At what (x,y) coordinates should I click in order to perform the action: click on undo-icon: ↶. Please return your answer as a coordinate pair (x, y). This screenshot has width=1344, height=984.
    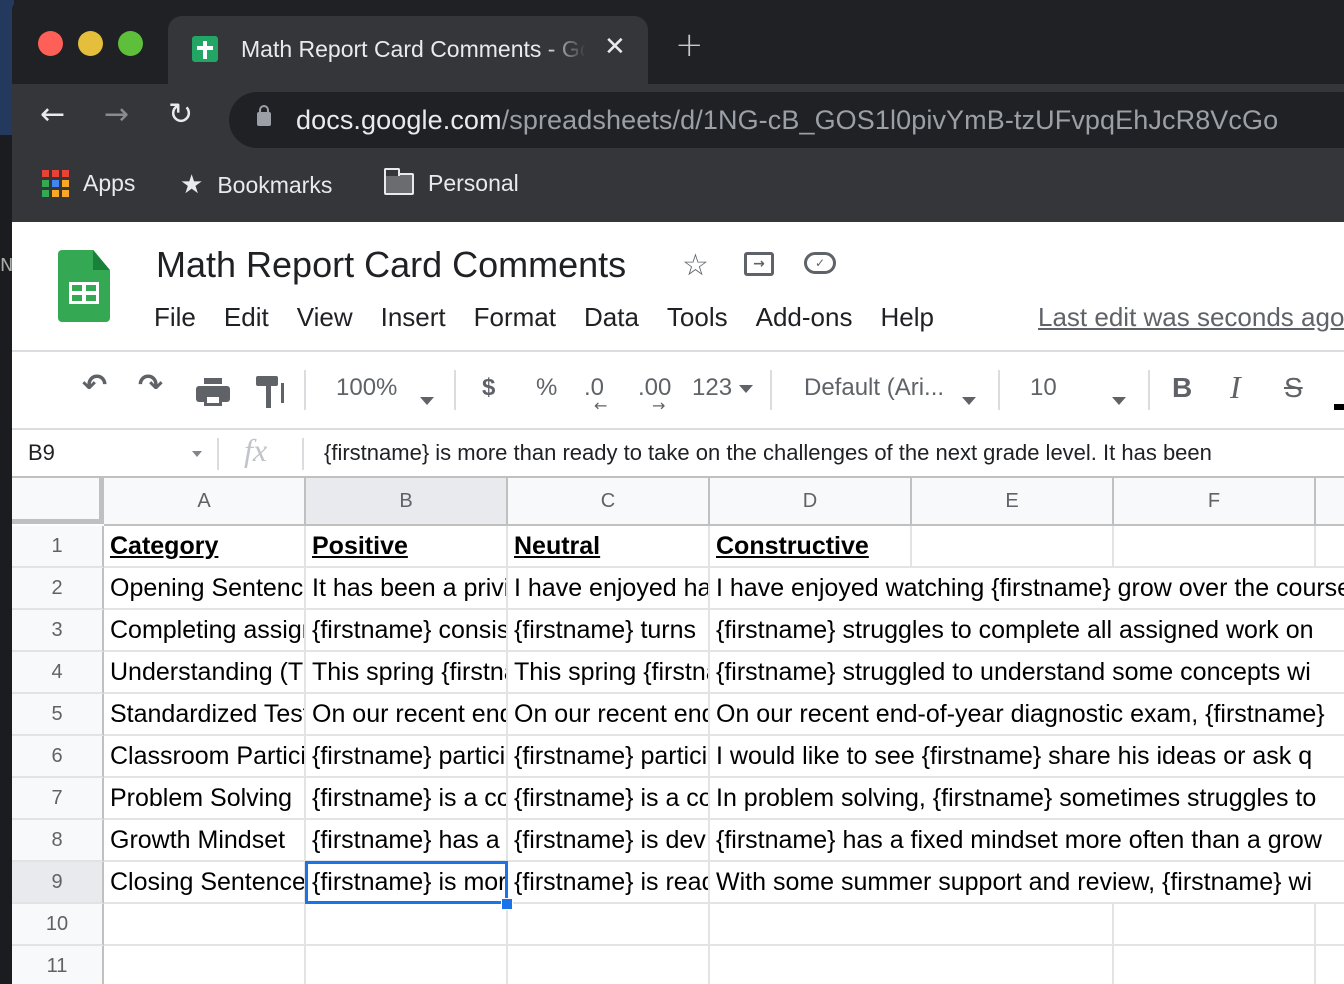
    Looking at the image, I should click on (94, 385).